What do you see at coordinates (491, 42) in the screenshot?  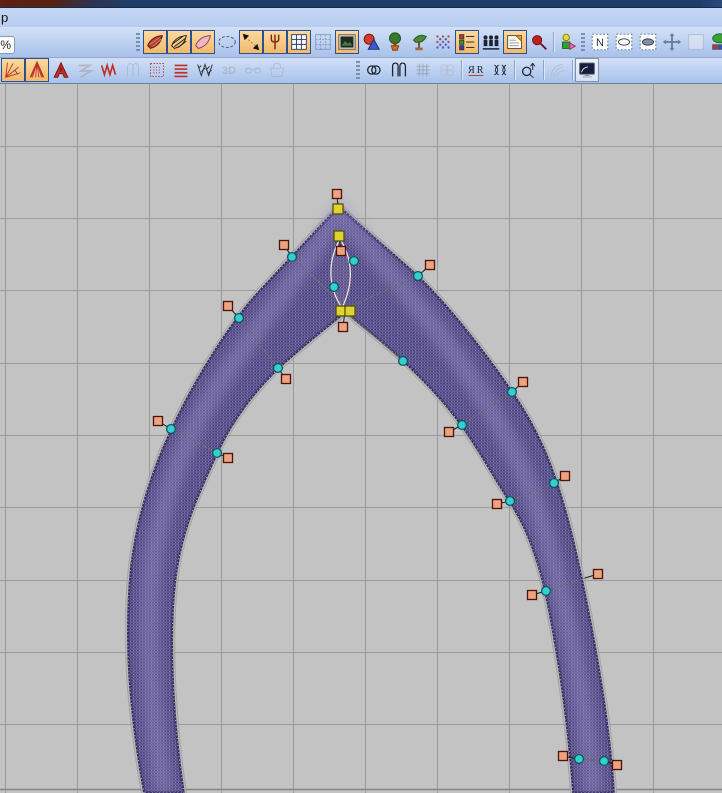 I see `lettering-icon` at bounding box center [491, 42].